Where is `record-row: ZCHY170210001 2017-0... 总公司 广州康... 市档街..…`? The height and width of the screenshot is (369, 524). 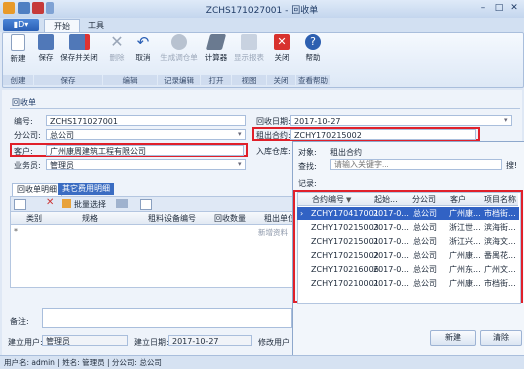 record-row: ZCHY170210001 2017-0... 总公司 广州康... 市档街..… is located at coordinates (408, 283).